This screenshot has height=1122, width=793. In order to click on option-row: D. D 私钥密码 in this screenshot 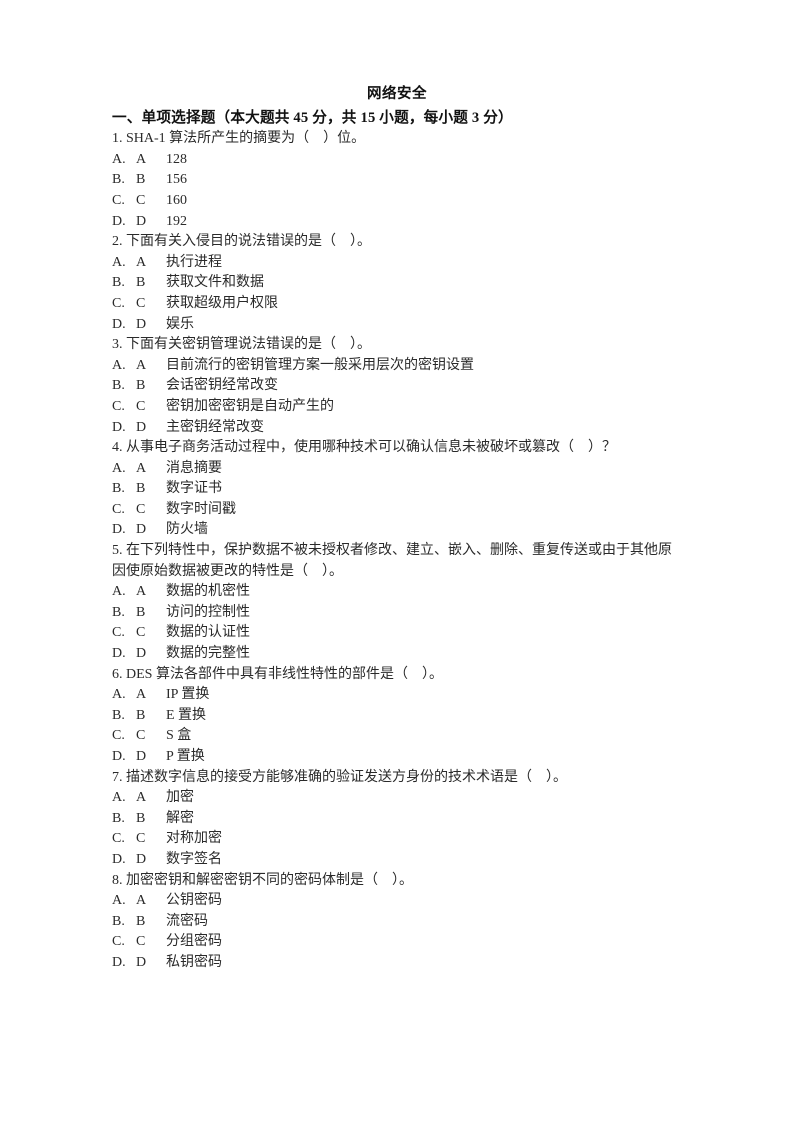, I will do `click(397, 963)`.